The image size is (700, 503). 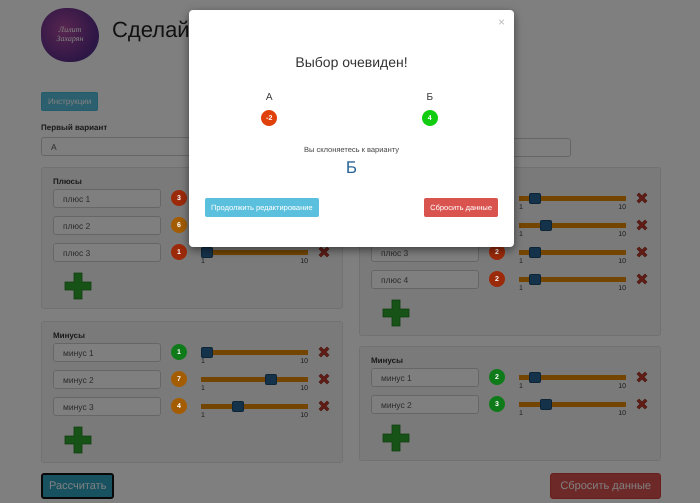 What do you see at coordinates (351, 168) in the screenshot?
I see `winner-label: Б` at bounding box center [351, 168].